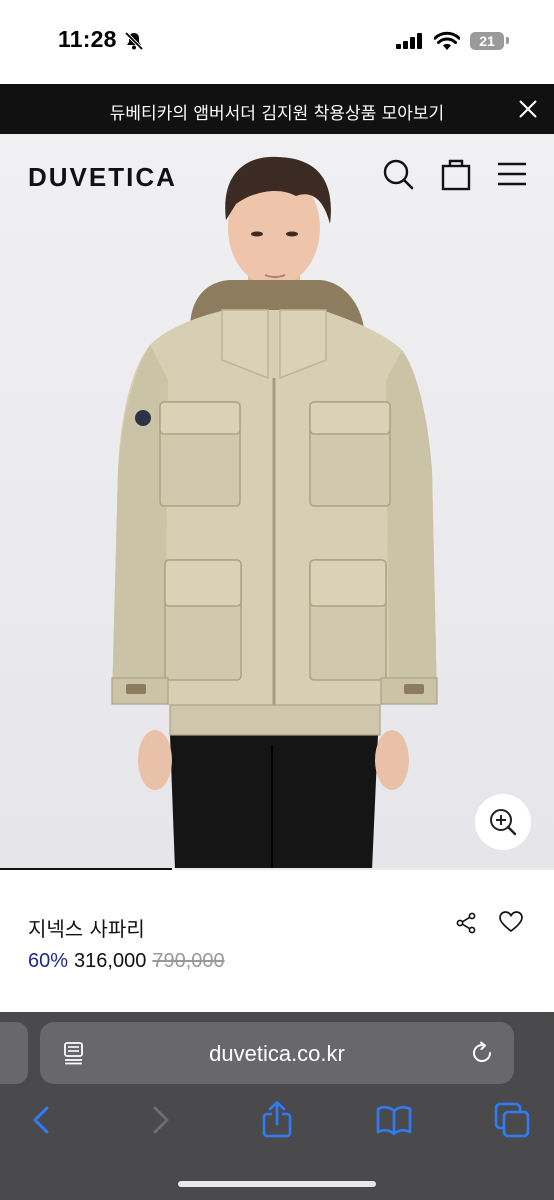 The height and width of the screenshot is (1200, 554). Describe the element at coordinates (528, 109) in the screenshot. I see `close-icon` at that location.